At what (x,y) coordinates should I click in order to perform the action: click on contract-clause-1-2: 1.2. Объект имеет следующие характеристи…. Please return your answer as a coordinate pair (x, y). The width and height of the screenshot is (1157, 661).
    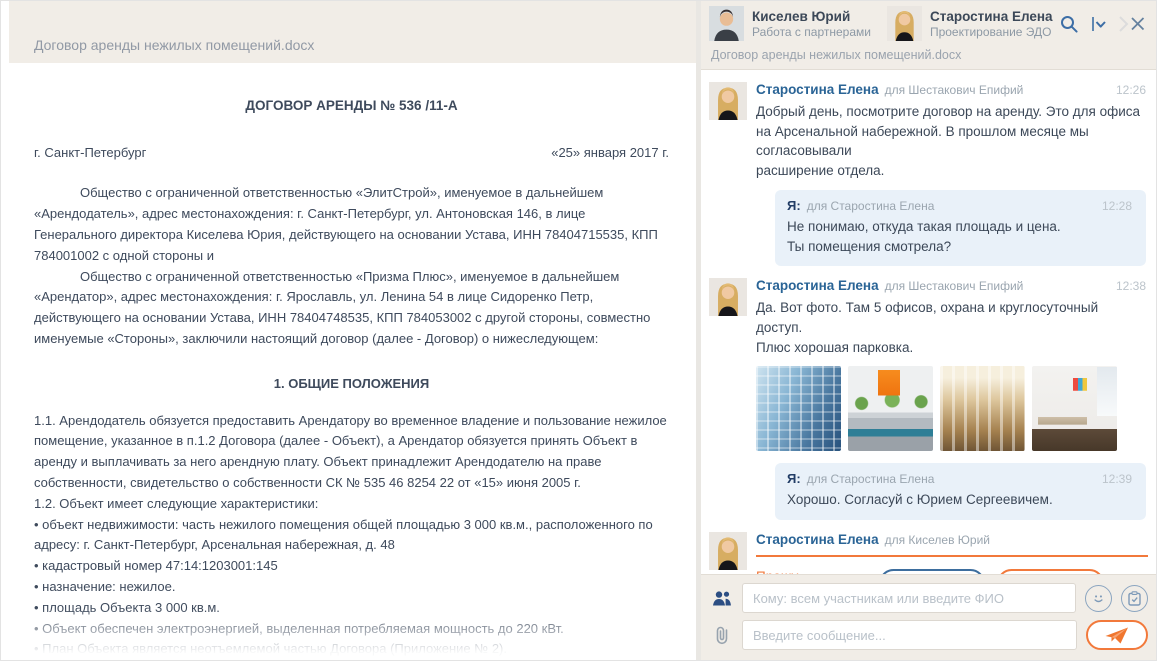
    Looking at the image, I should click on (176, 503).